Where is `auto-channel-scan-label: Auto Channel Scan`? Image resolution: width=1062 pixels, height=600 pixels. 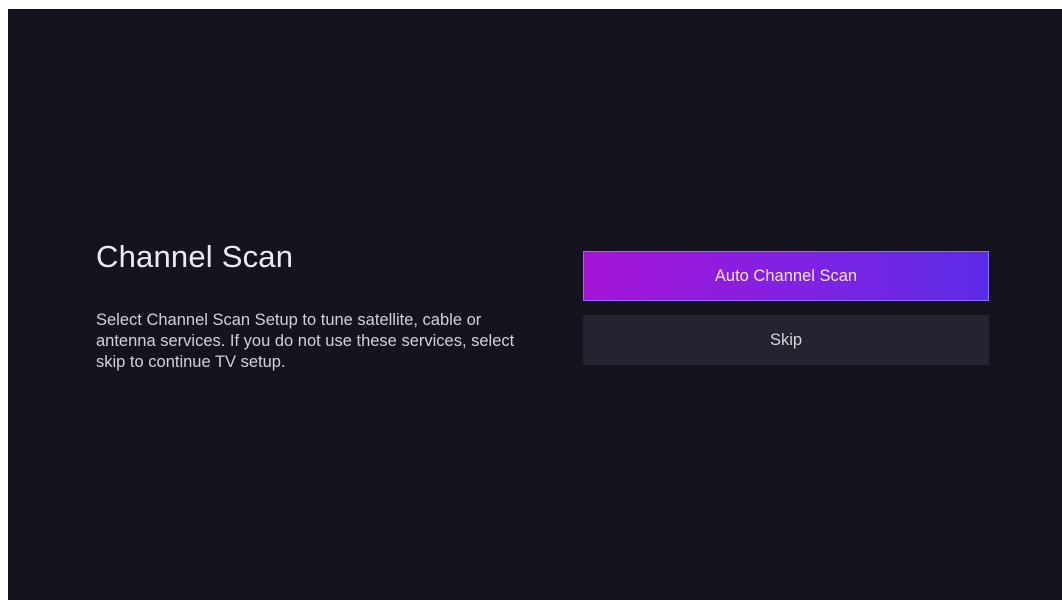
auto-channel-scan-label: Auto Channel Scan is located at coordinates (786, 275).